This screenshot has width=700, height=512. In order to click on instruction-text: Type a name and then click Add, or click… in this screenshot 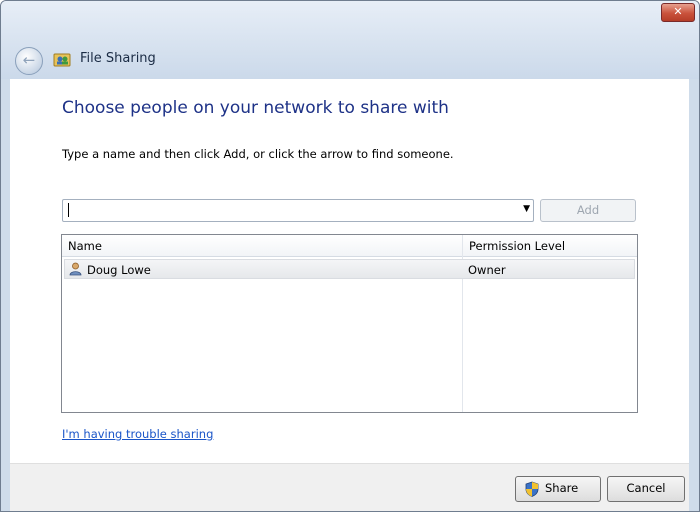, I will do `click(258, 154)`.